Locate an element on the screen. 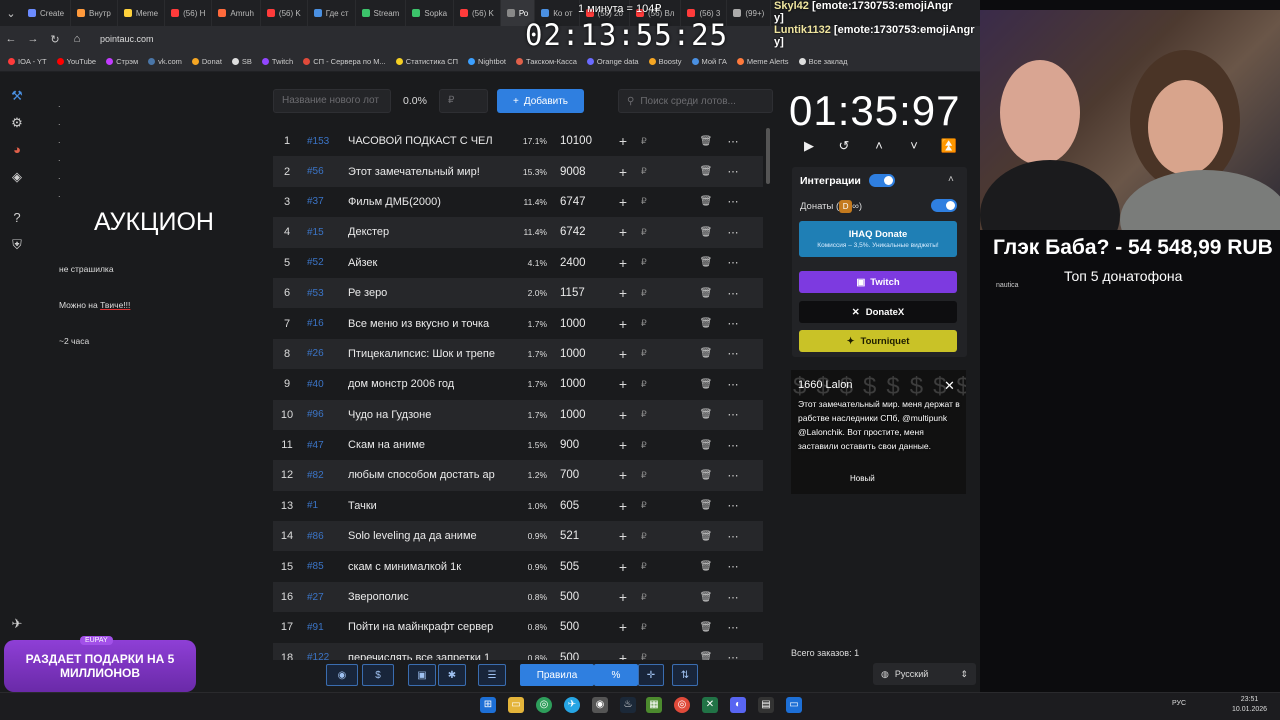 The height and width of the screenshot is (720, 1280). double-up-icon: ⏫ is located at coordinates (949, 146).